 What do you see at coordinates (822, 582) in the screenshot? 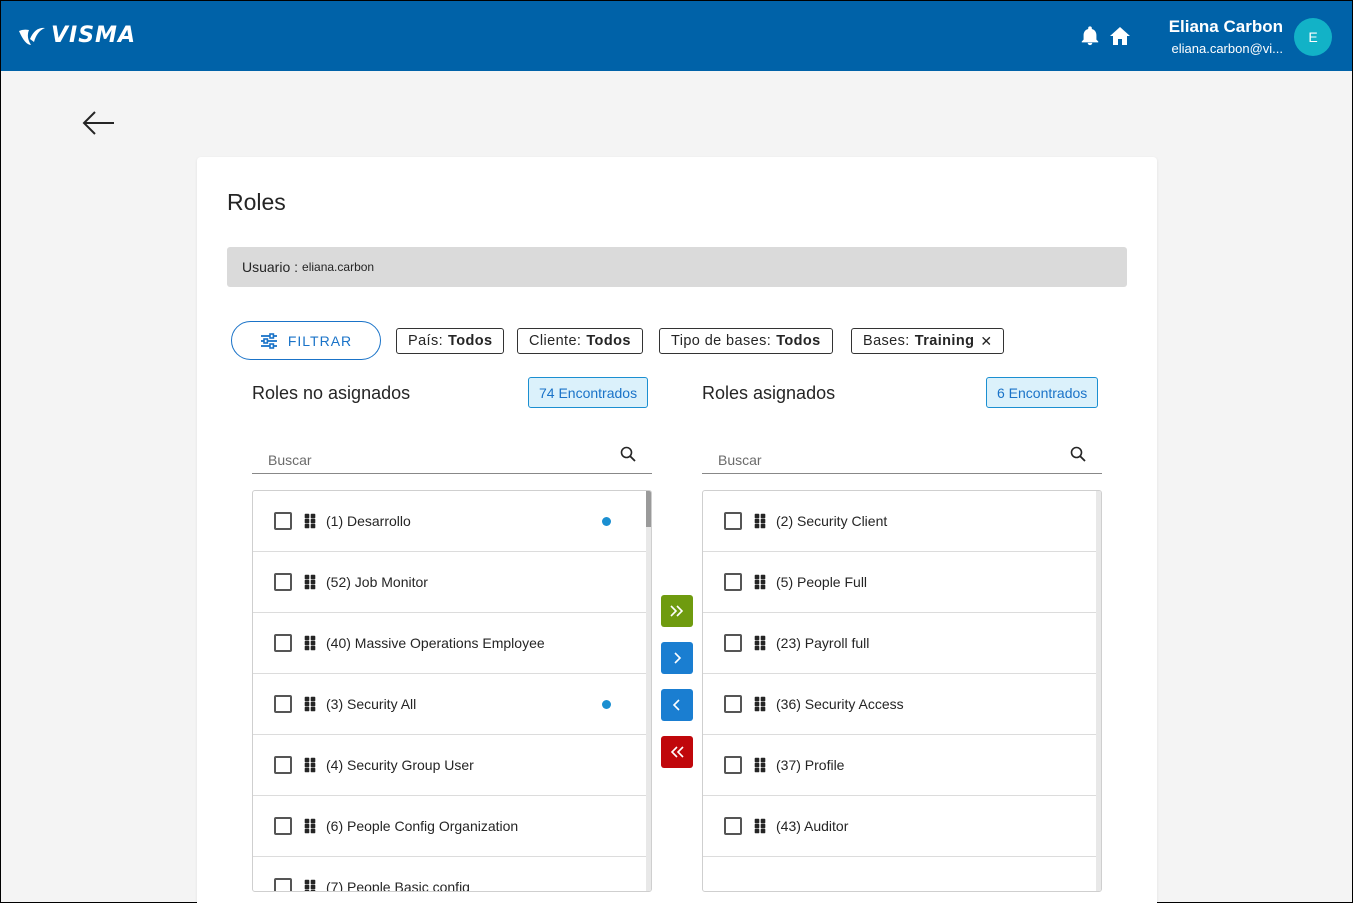
I see `role-label: (5) People Full` at bounding box center [822, 582].